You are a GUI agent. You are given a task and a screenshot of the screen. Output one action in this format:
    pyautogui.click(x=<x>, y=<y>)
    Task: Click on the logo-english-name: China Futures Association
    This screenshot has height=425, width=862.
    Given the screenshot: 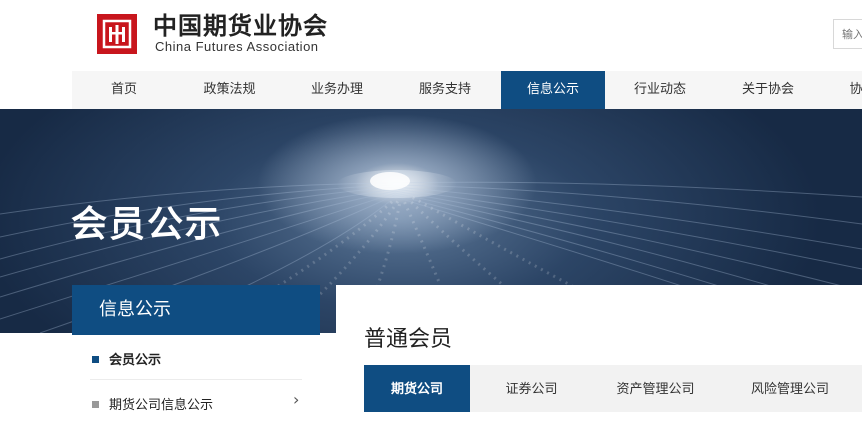 What is the action you would take?
    pyautogui.click(x=237, y=46)
    